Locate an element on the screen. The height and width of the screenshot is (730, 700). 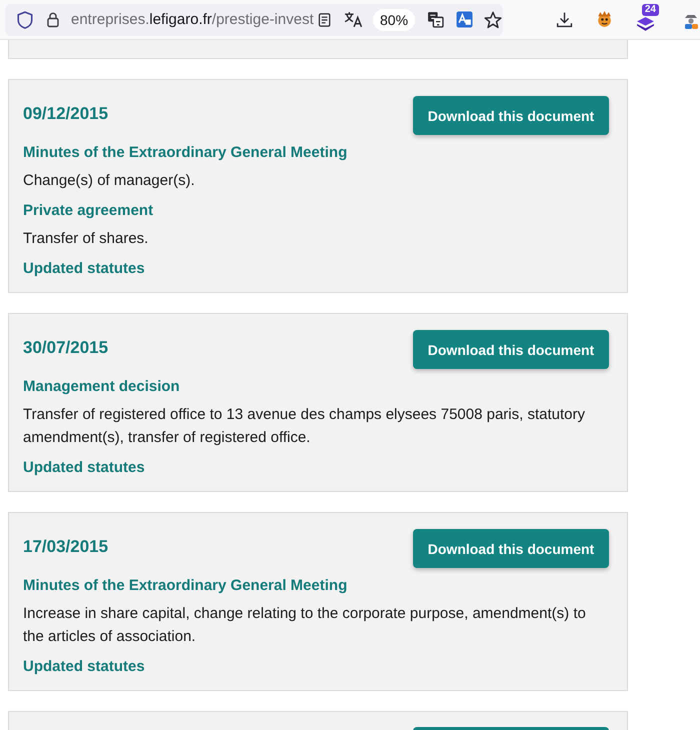
shield-icon is located at coordinates (25, 19).